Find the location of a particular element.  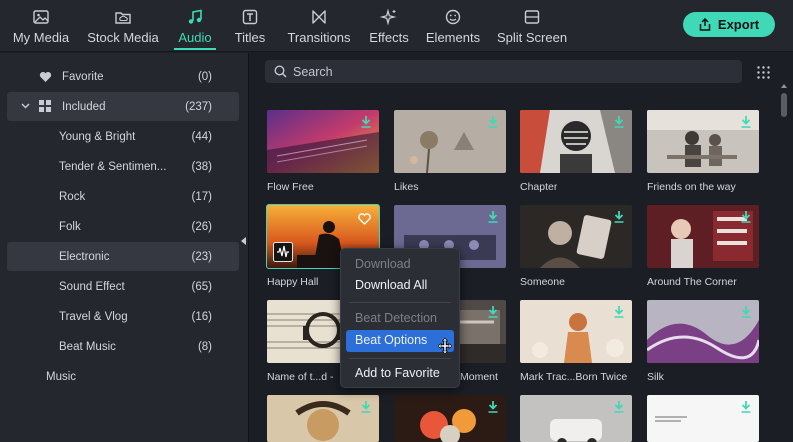

panel-divider is located at coordinates (248, 247).